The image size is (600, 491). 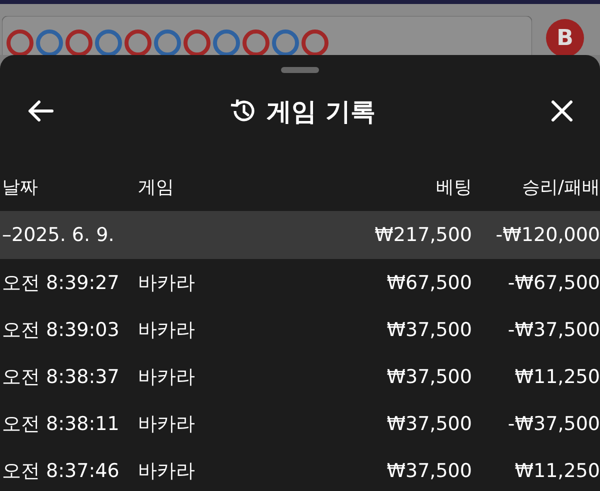 I want to click on time-cell-text: 오전 8:38:37, so click(x=60, y=377).